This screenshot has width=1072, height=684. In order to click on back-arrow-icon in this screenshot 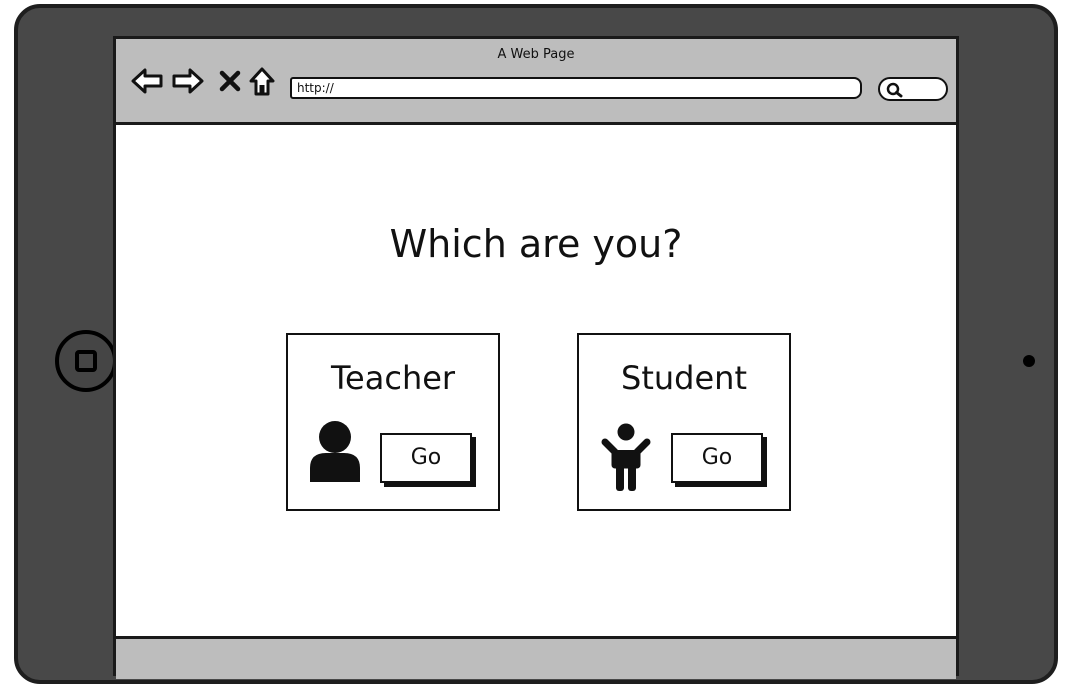, I will do `click(147, 81)`.